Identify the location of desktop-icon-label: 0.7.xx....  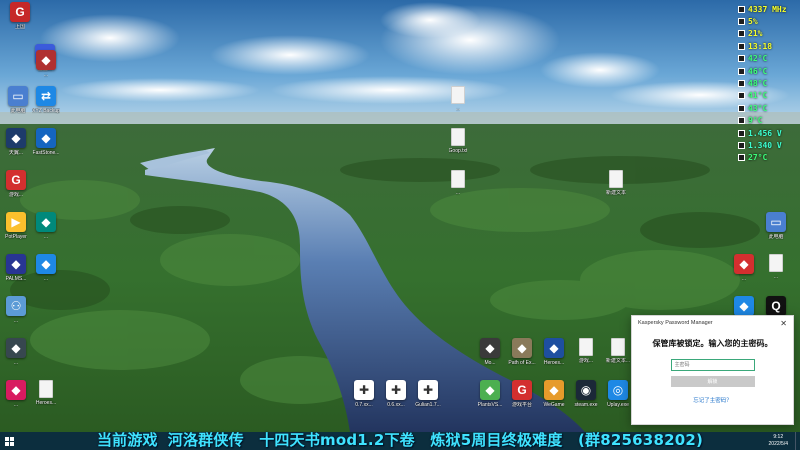
(364, 405).